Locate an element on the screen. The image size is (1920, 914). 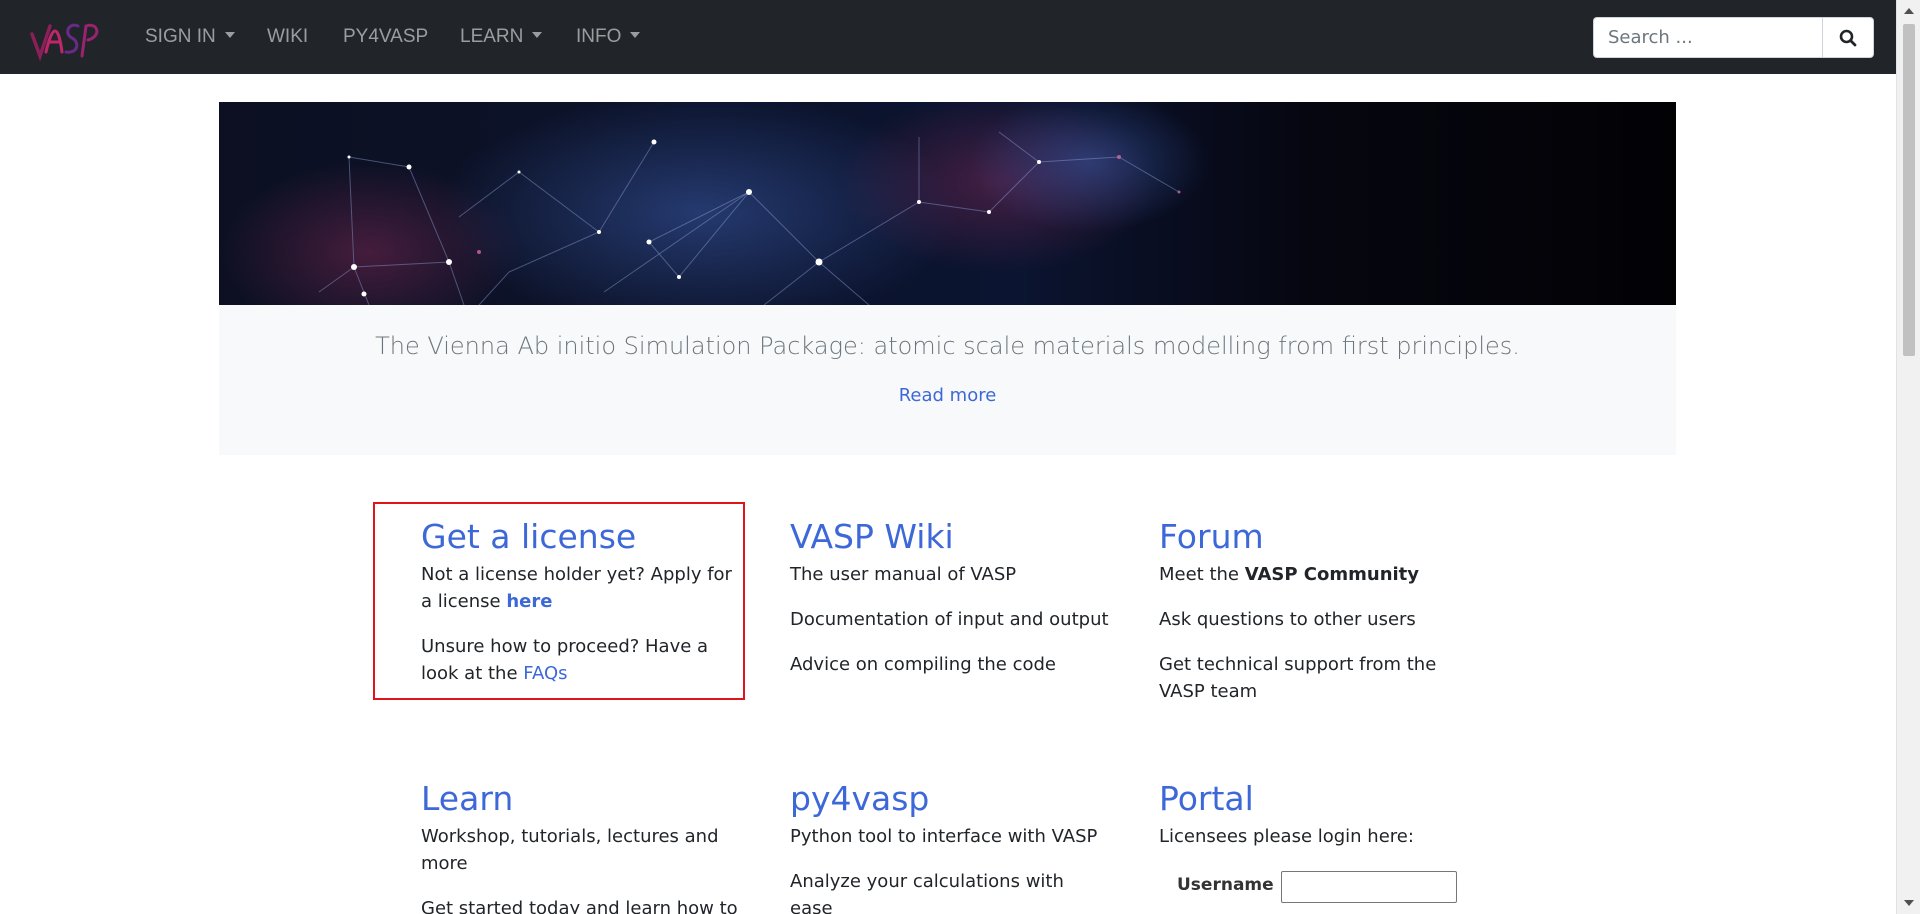
forum-community-label: Meet the is located at coordinates (1202, 574).